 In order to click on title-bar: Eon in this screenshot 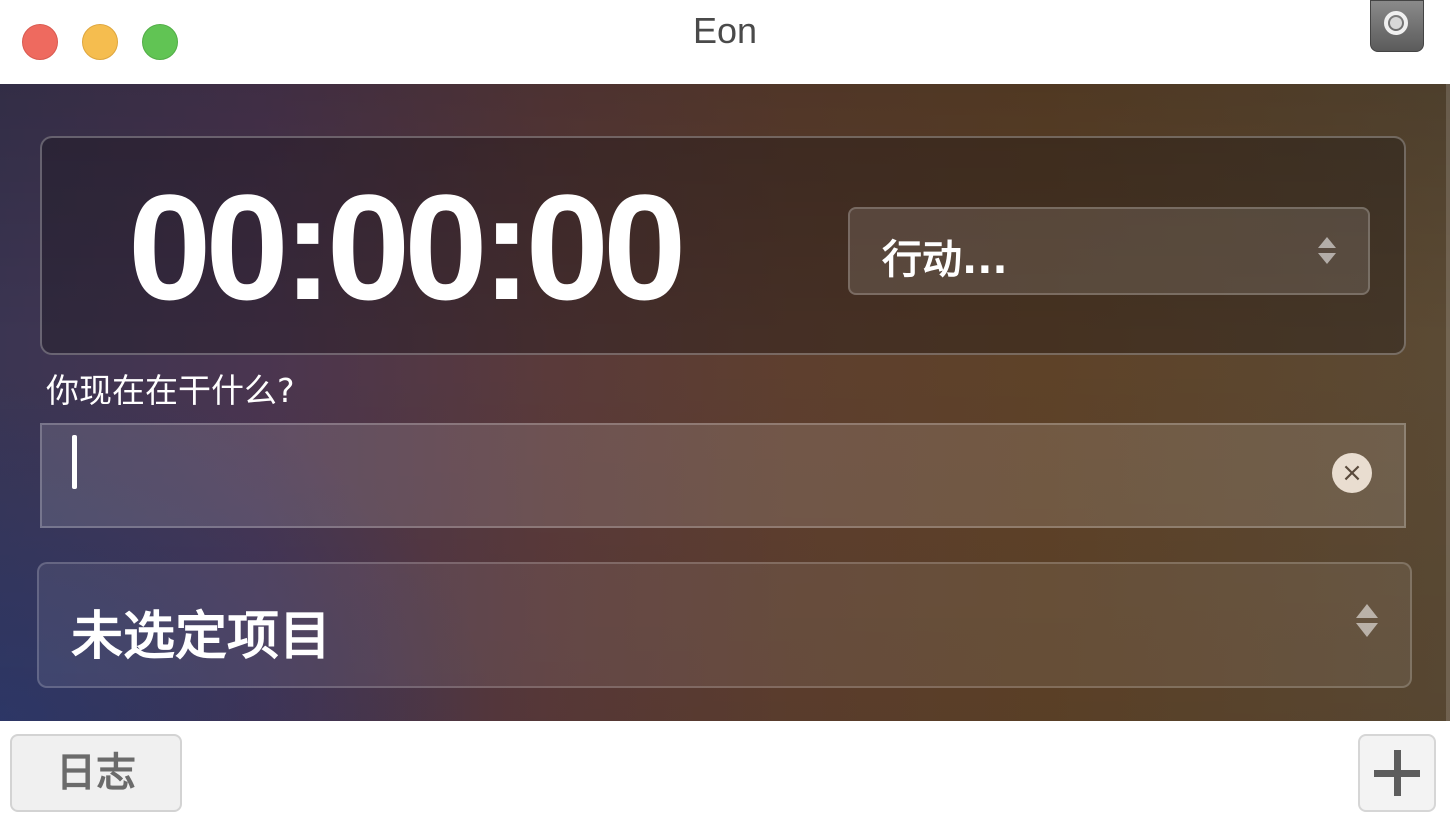, I will do `click(725, 42)`.